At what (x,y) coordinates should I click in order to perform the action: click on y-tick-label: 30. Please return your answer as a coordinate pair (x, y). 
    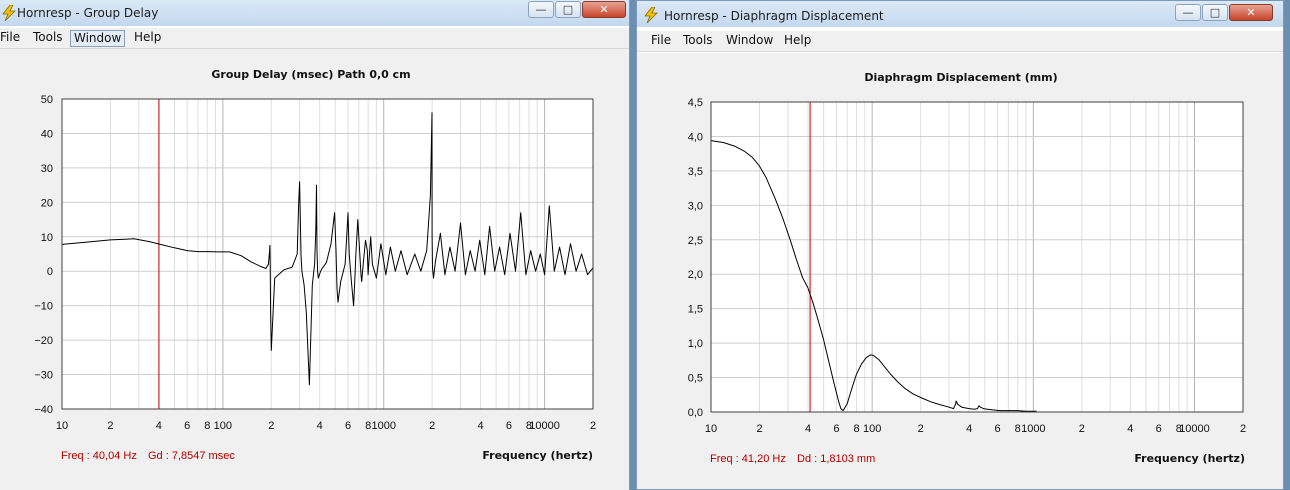
    Looking at the image, I should click on (47, 169).